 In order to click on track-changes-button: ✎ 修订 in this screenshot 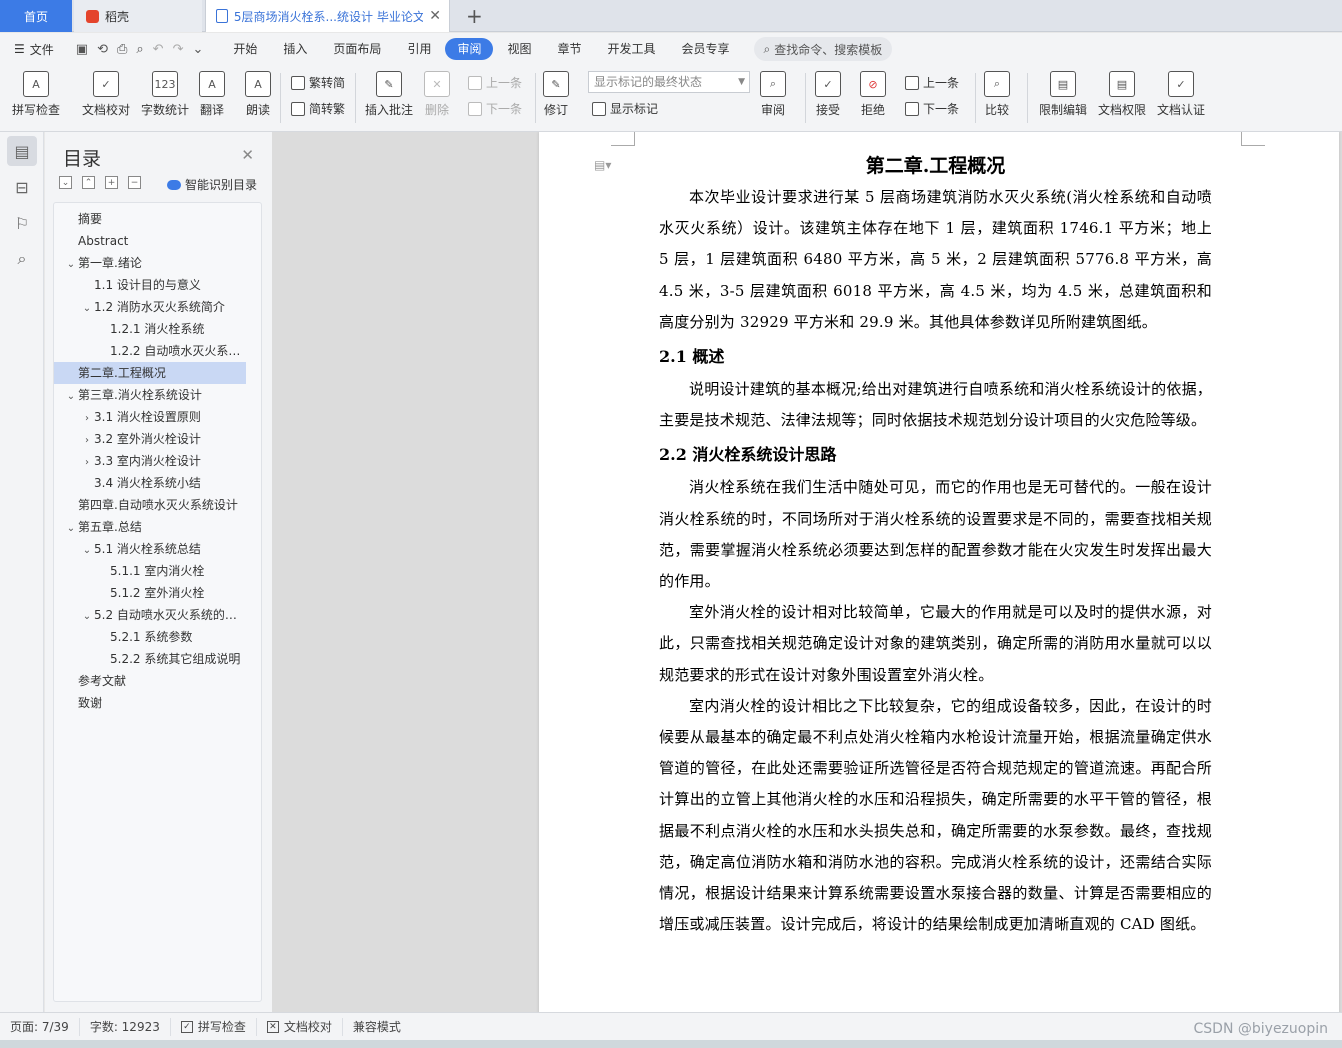, I will do `click(556, 94)`.